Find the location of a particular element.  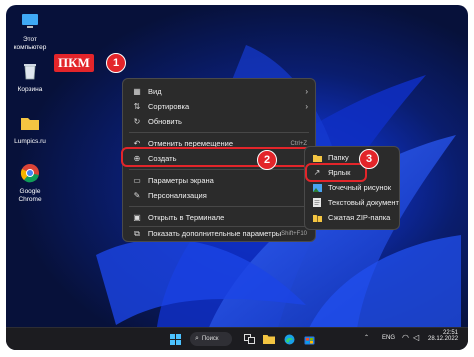

image-icon is located at coordinates (317, 188).